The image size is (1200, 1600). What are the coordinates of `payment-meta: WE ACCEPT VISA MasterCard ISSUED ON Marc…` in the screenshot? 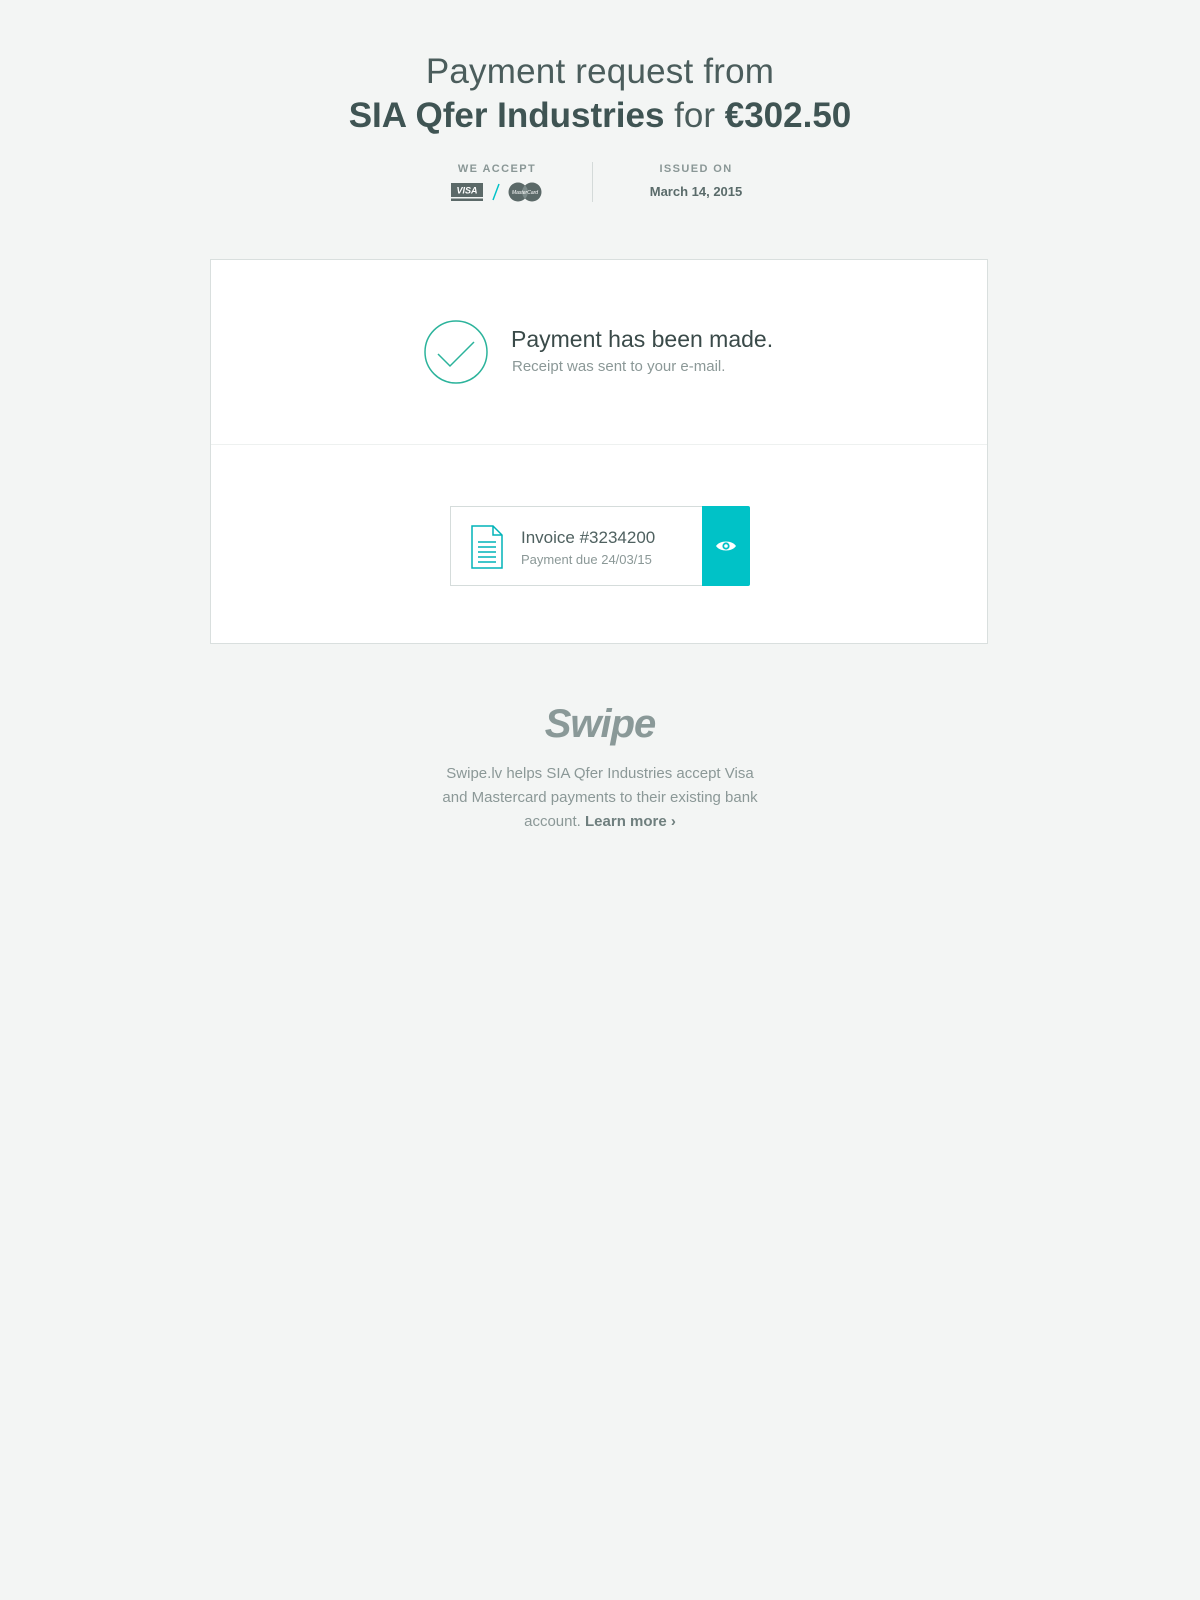 It's located at (600, 183).